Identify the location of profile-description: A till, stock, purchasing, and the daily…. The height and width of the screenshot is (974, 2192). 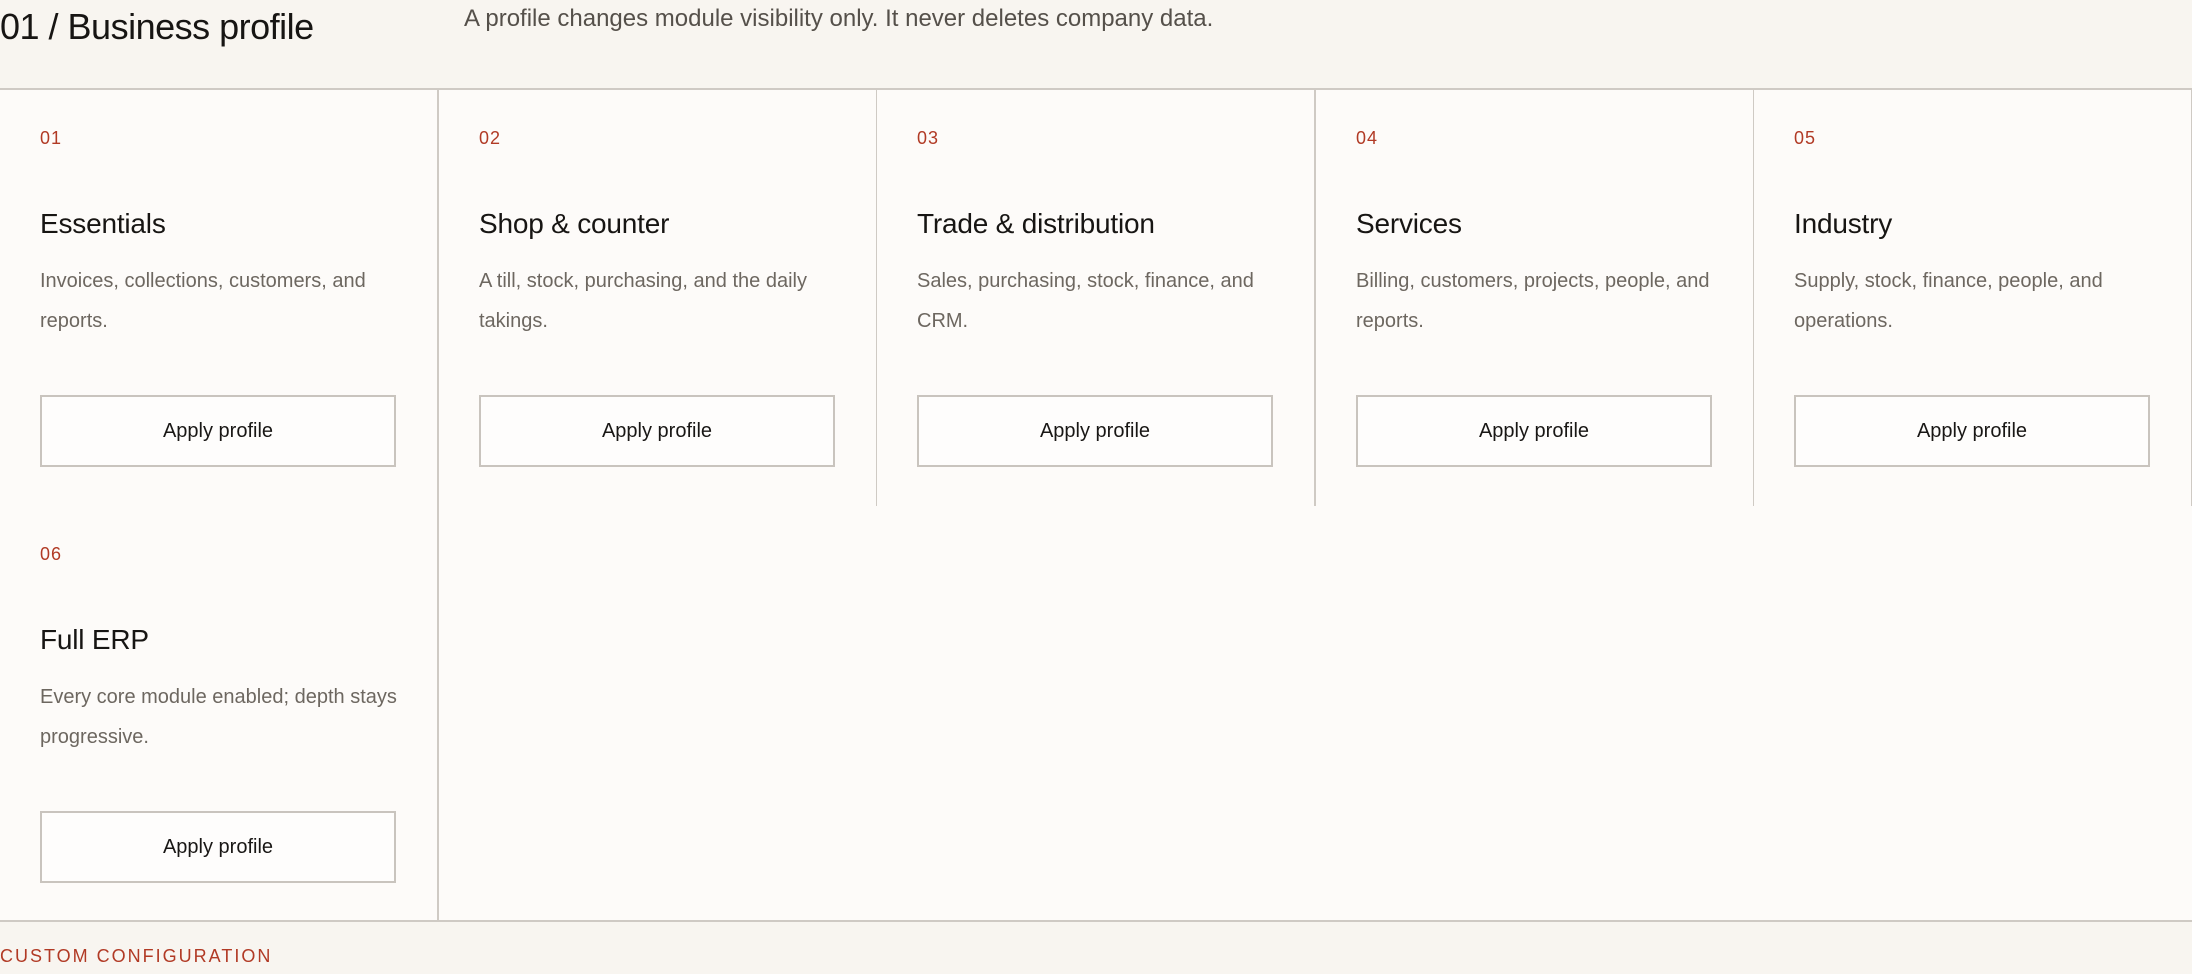
(643, 301).